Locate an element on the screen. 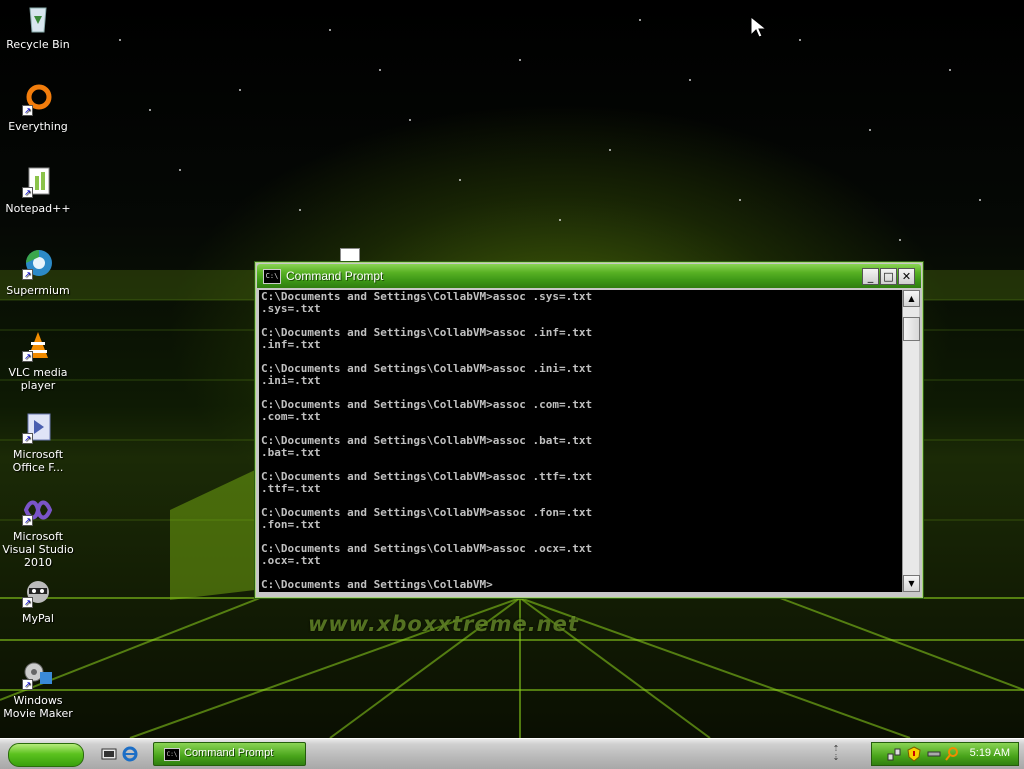 Image resolution: width=1024 pixels, height=769 pixels. internet-explorer-icon is located at coordinates (130, 754).